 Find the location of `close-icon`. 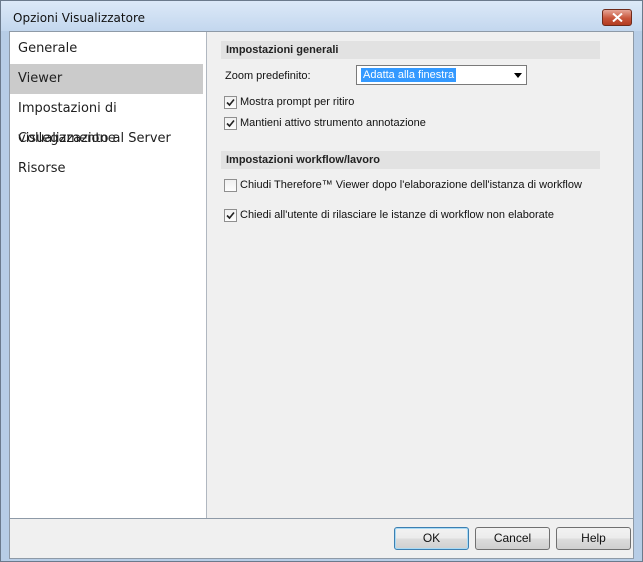

close-icon is located at coordinates (617, 17).